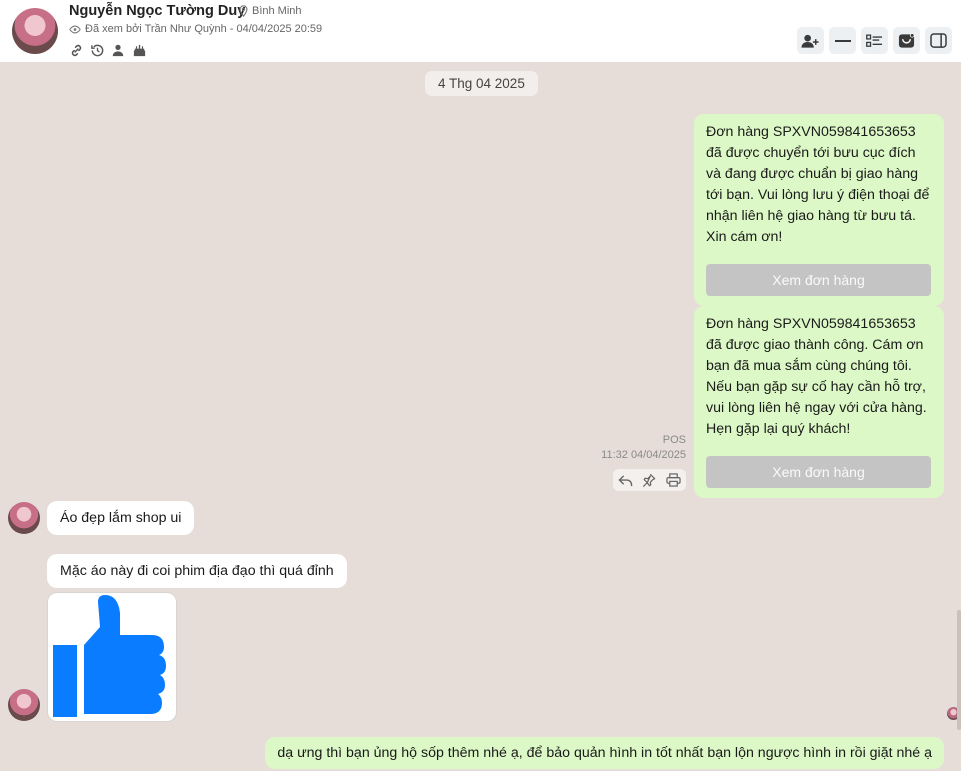 The width and height of the screenshot is (961, 771). I want to click on date-separator: 4 Thg 04 2025, so click(481, 83).